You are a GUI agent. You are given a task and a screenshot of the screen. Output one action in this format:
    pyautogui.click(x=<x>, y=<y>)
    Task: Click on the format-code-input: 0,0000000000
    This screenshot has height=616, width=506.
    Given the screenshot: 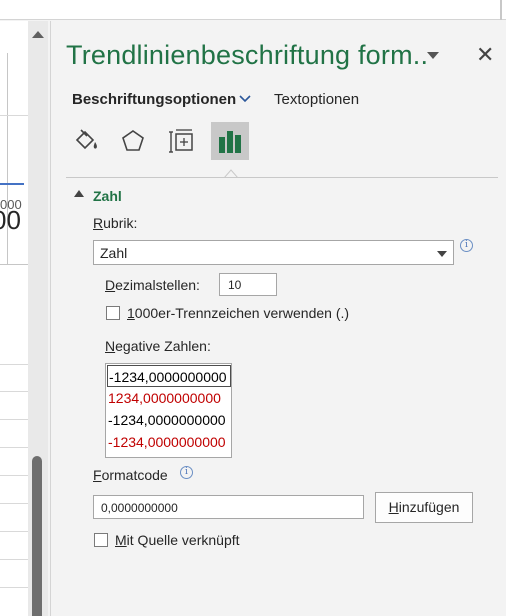 What is the action you would take?
    pyautogui.click(x=228, y=507)
    